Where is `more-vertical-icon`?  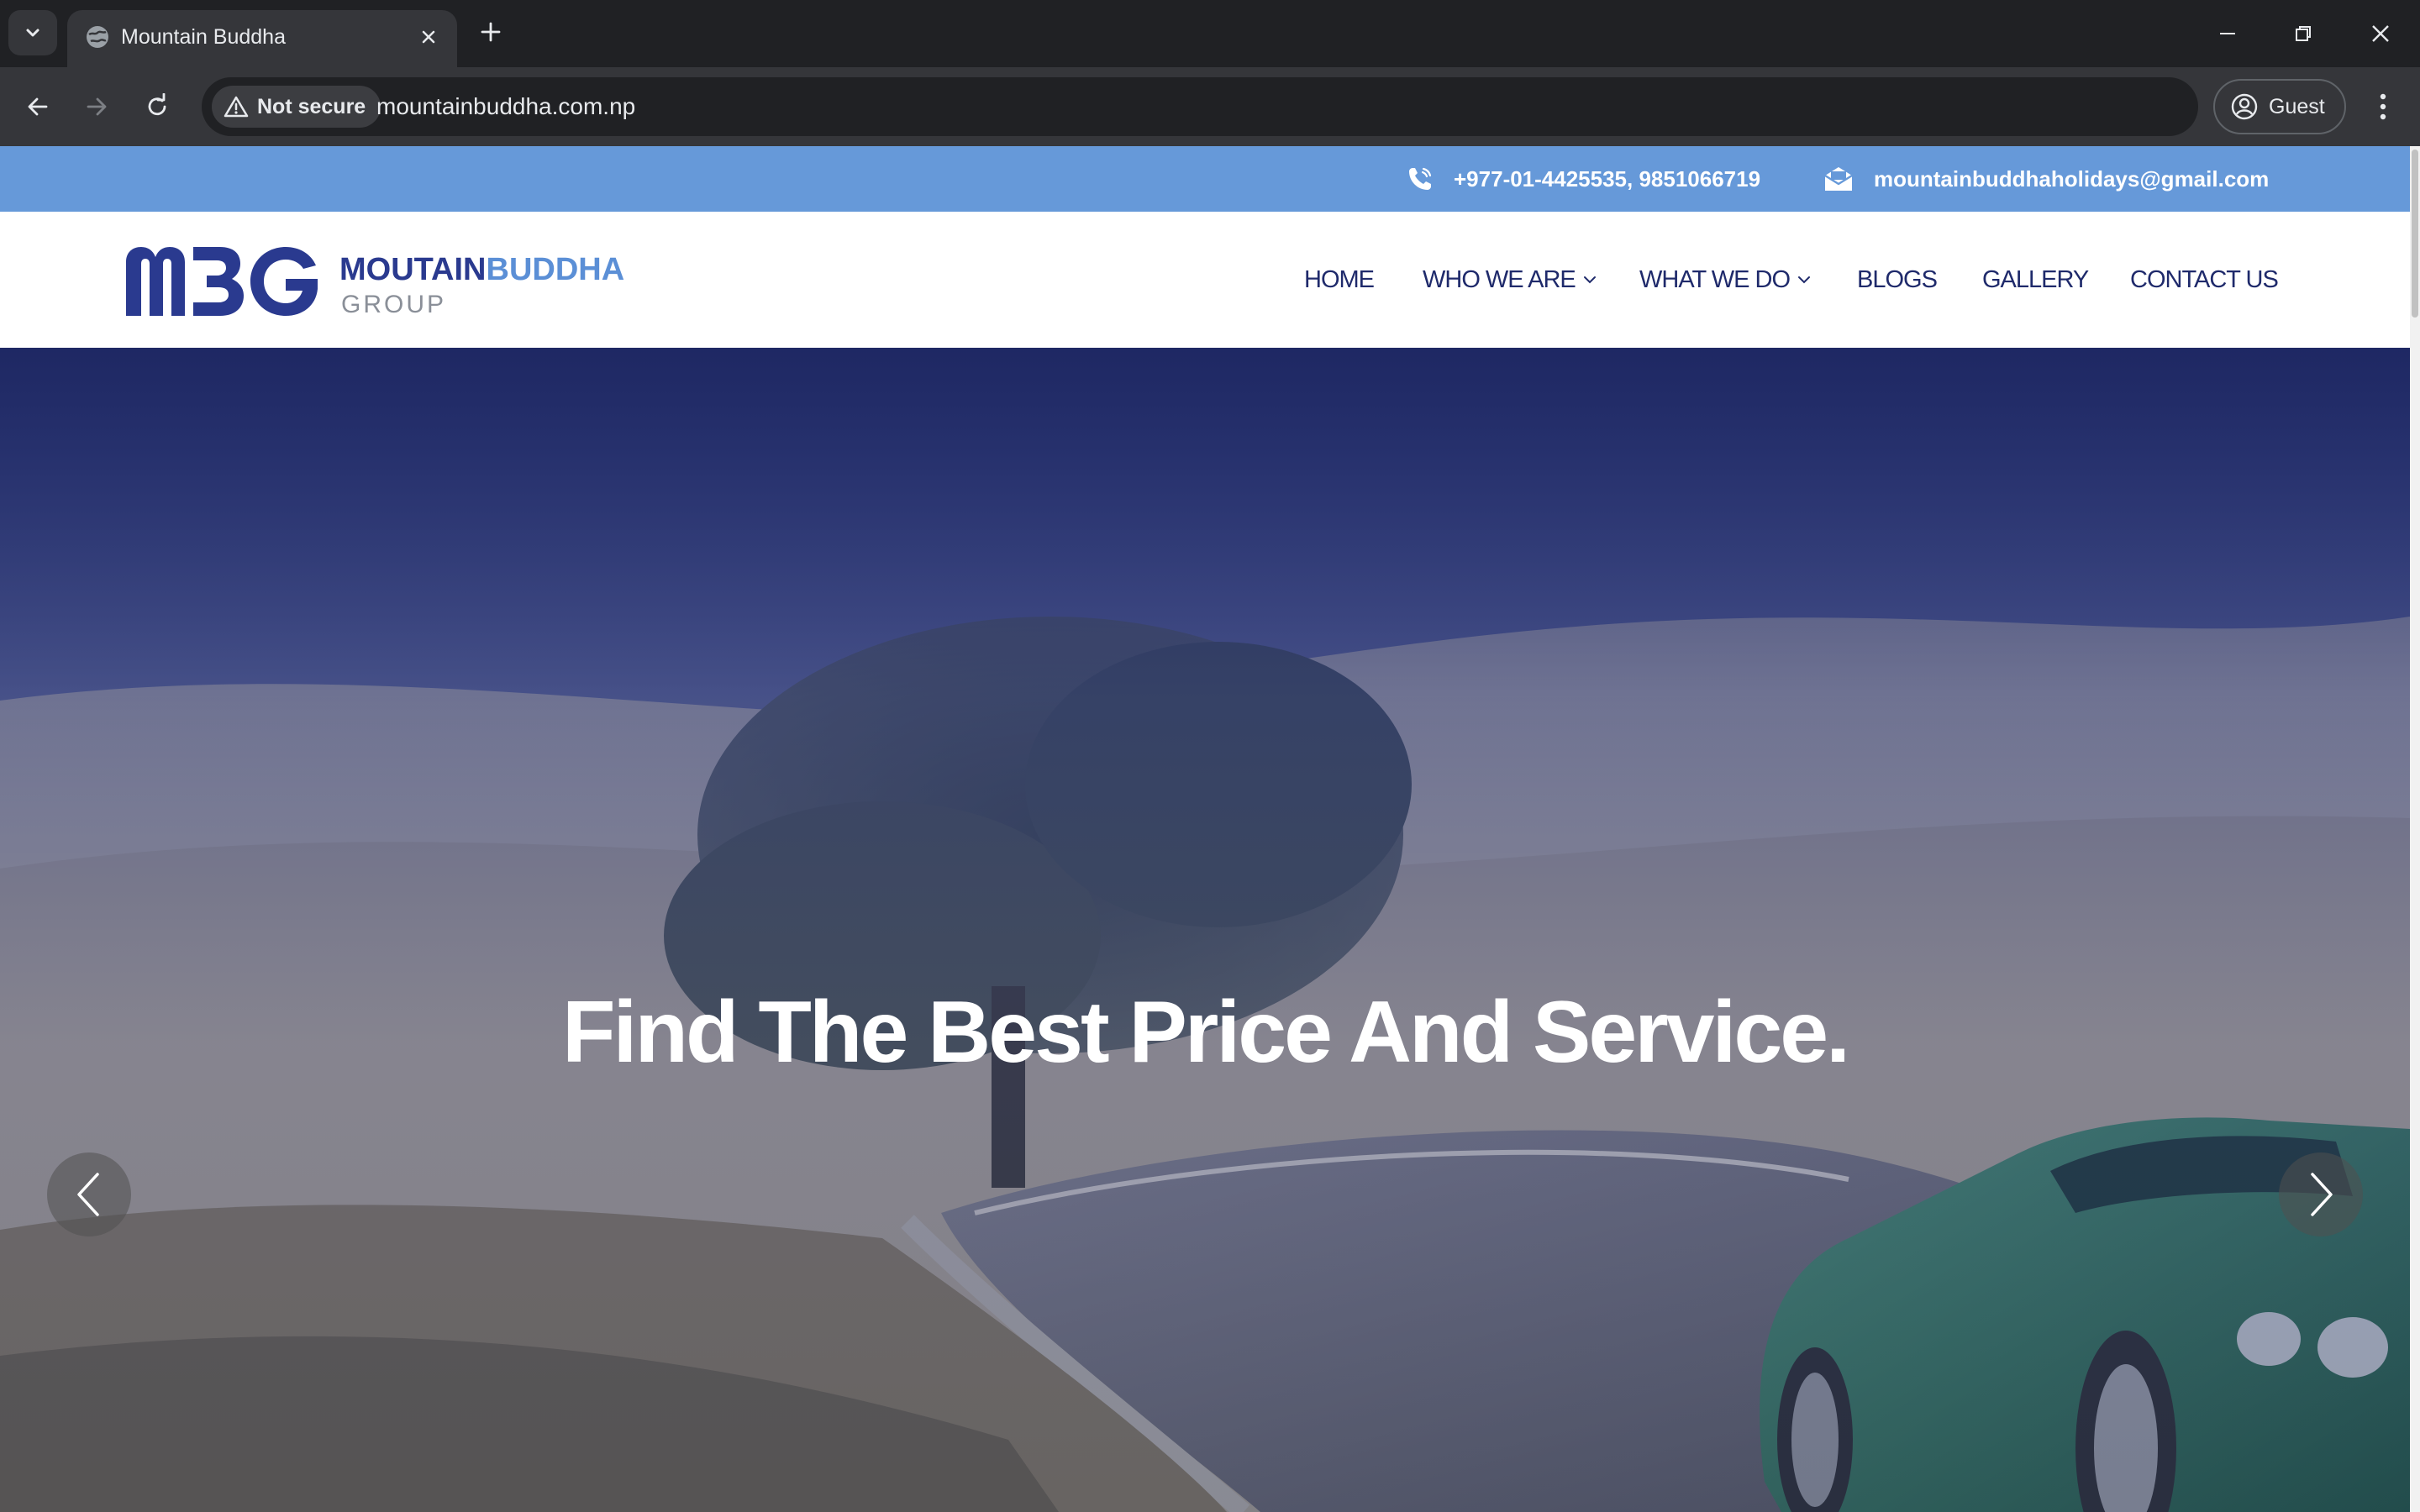
more-vertical-icon is located at coordinates (2383, 106).